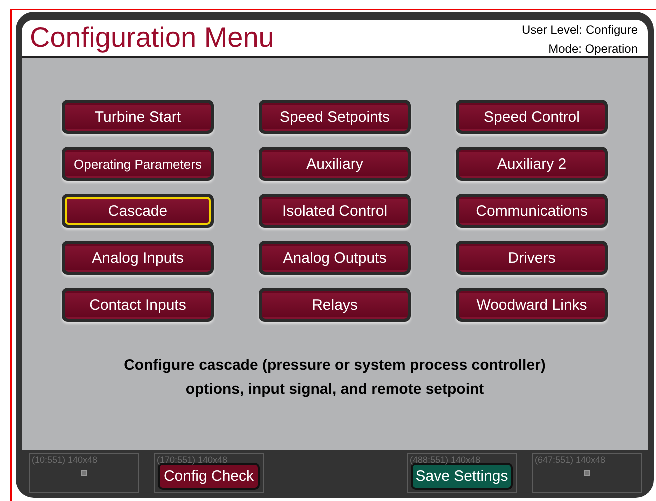  What do you see at coordinates (532, 258) in the screenshot?
I see `menu-button: Drivers` at bounding box center [532, 258].